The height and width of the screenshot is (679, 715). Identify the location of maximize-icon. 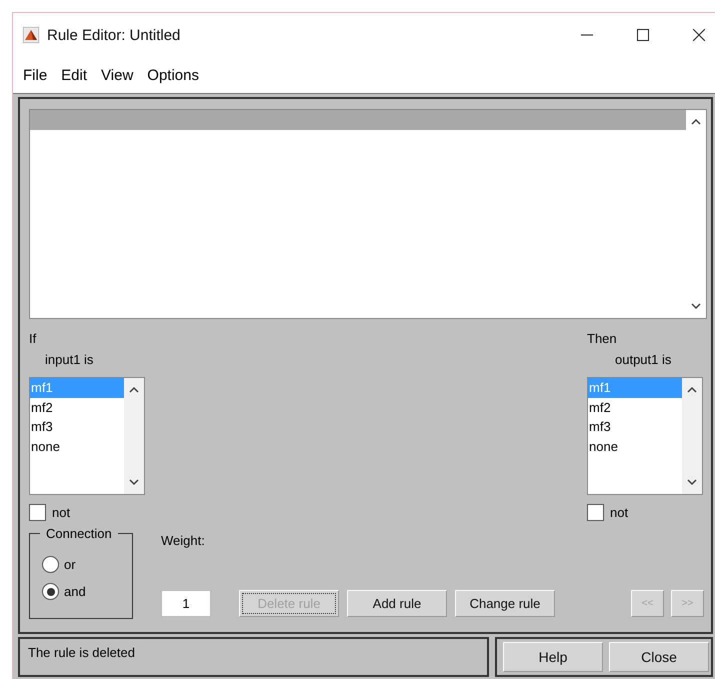
(643, 35).